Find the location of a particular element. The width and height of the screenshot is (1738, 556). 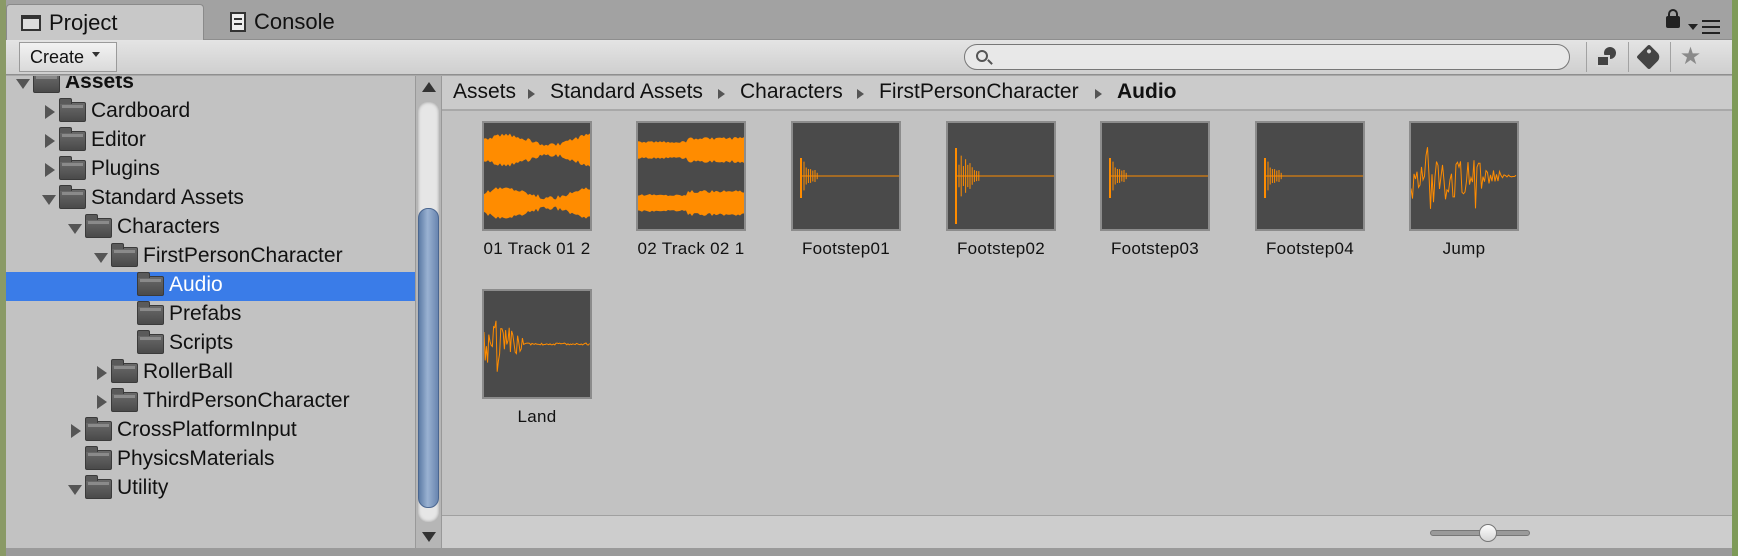

breadcrumb-item: Standard Assets is located at coordinates (626, 92).